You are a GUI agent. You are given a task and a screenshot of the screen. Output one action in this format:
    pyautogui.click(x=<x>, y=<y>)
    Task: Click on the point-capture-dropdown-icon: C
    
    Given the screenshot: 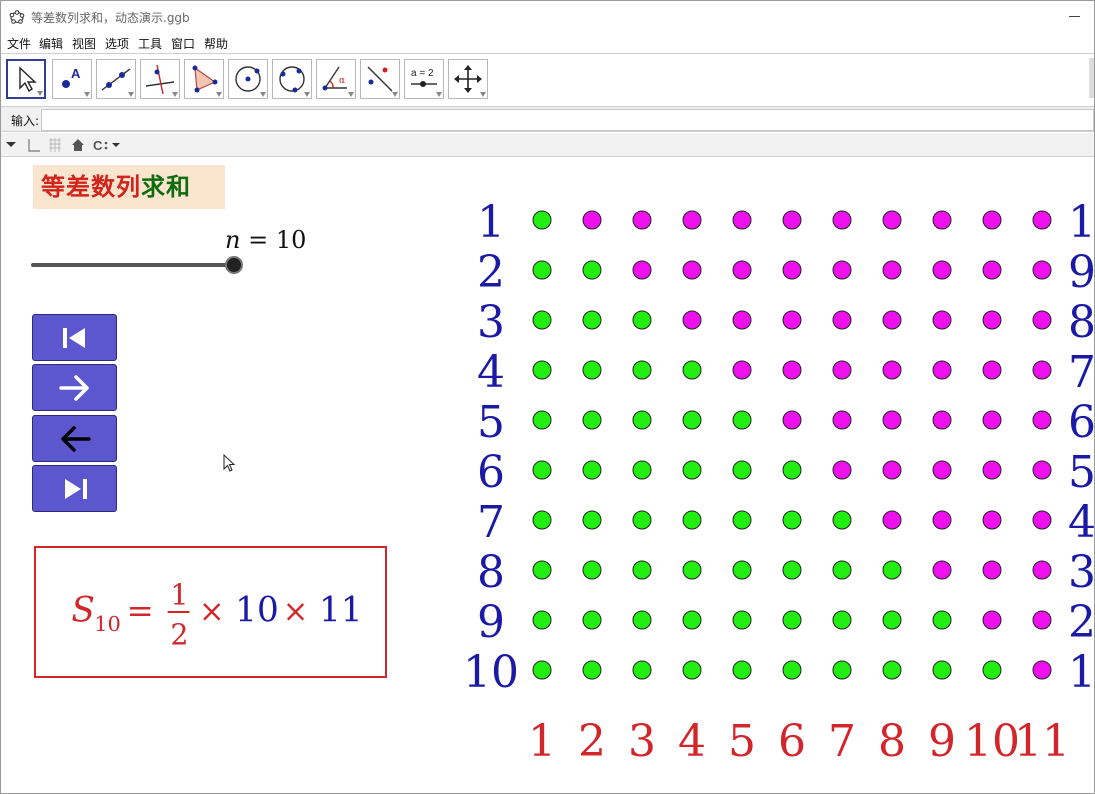 What is the action you would take?
    pyautogui.click(x=108, y=145)
    